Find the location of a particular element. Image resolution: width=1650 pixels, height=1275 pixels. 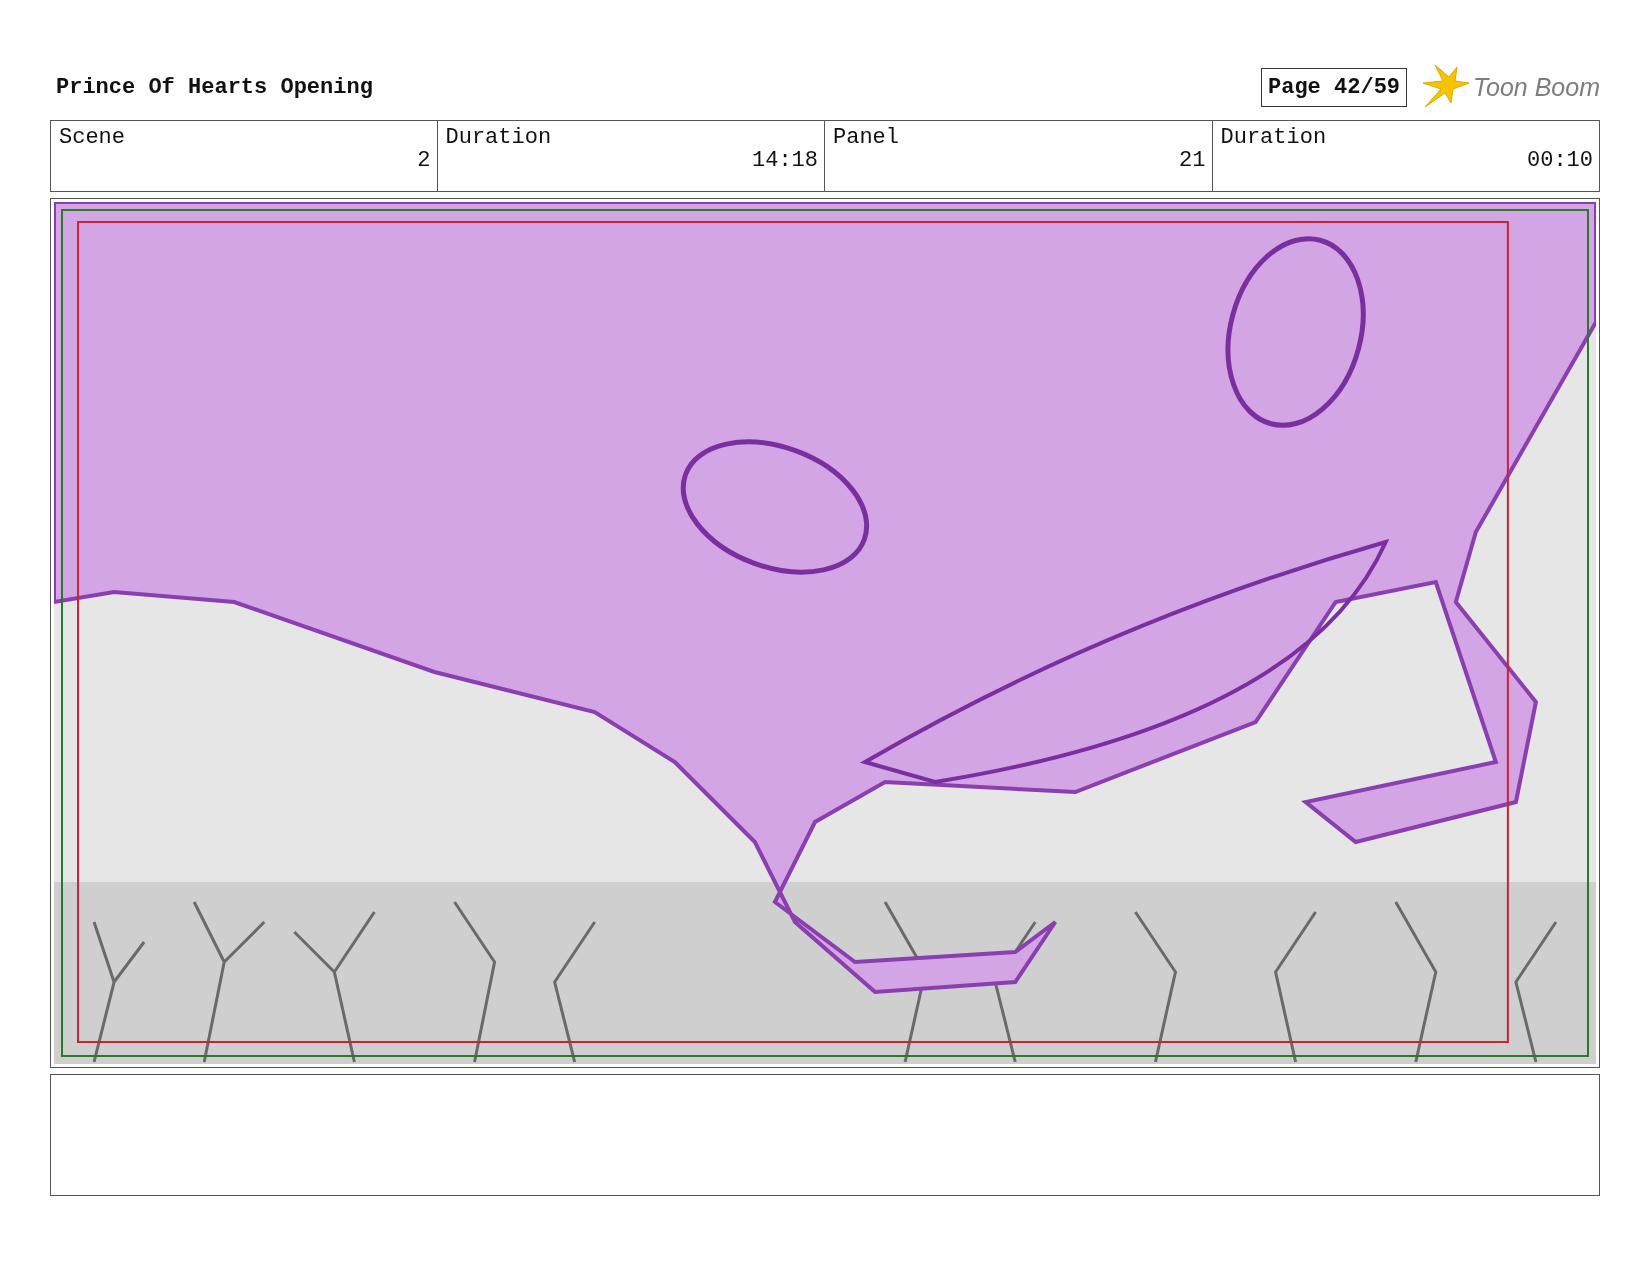

page-number: Page 42/59 is located at coordinates (1334, 87).